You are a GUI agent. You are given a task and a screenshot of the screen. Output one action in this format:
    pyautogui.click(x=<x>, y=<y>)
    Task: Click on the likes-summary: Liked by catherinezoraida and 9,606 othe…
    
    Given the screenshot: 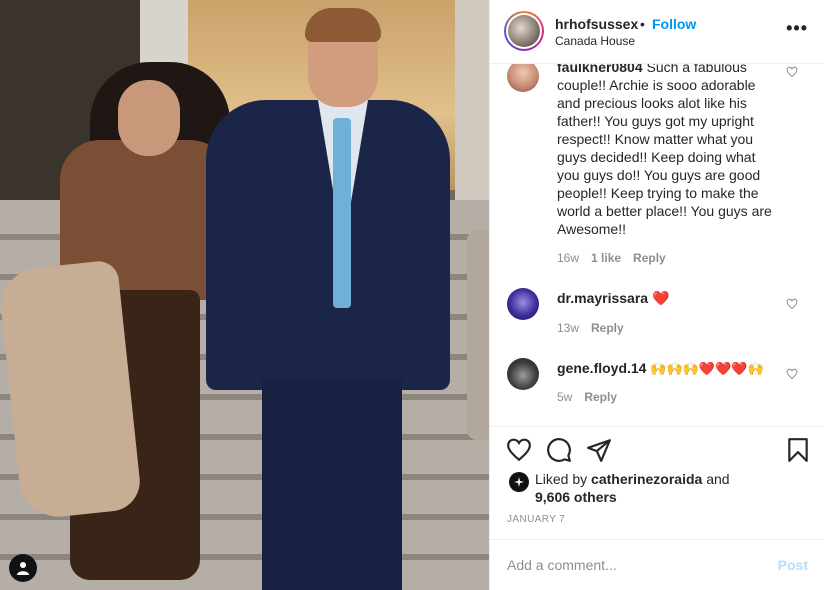 What is the action you would take?
    pyautogui.click(x=632, y=488)
    